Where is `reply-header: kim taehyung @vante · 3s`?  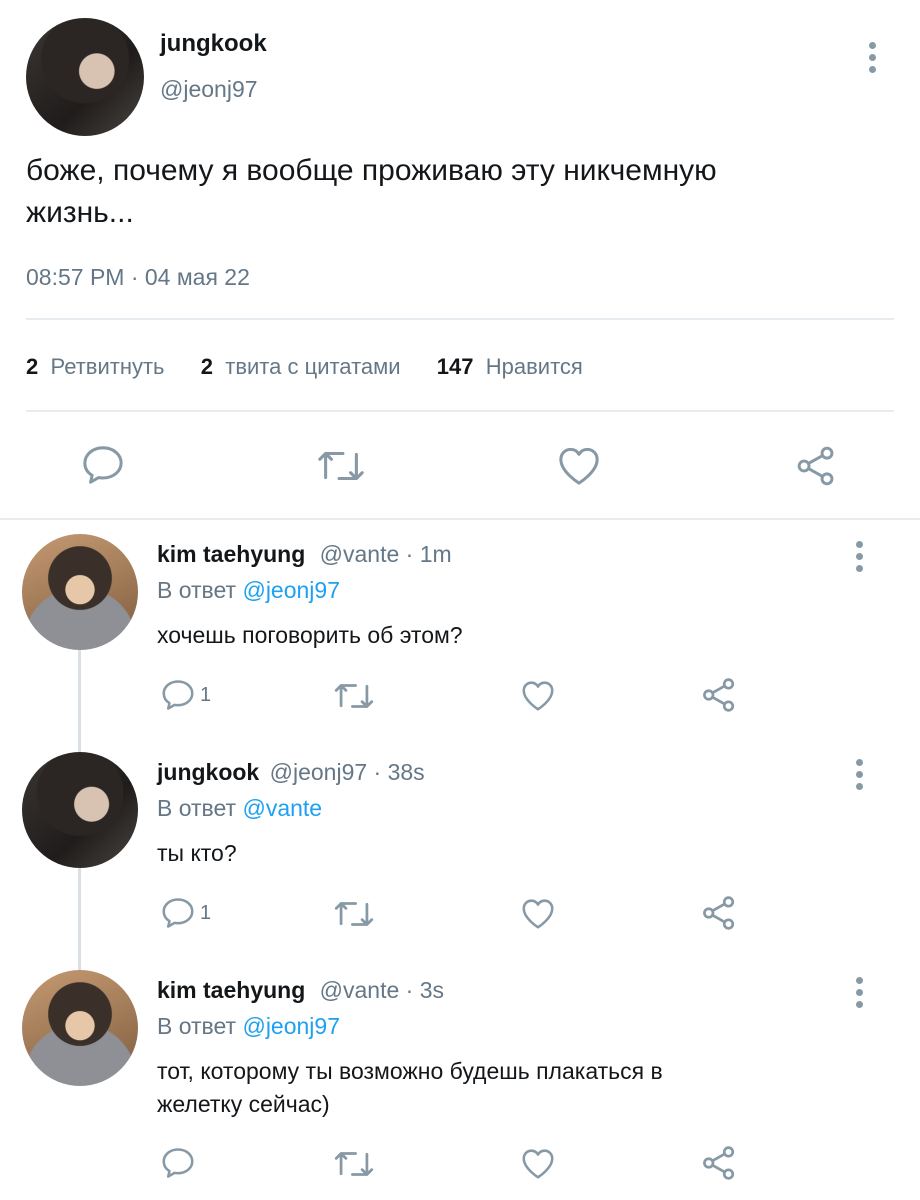
reply-header: kim taehyung @vante · 3s is located at coordinates (300, 990).